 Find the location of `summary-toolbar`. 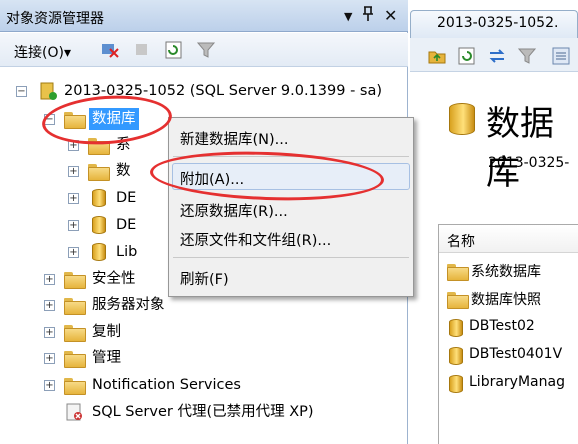

summary-toolbar is located at coordinates (494, 55).